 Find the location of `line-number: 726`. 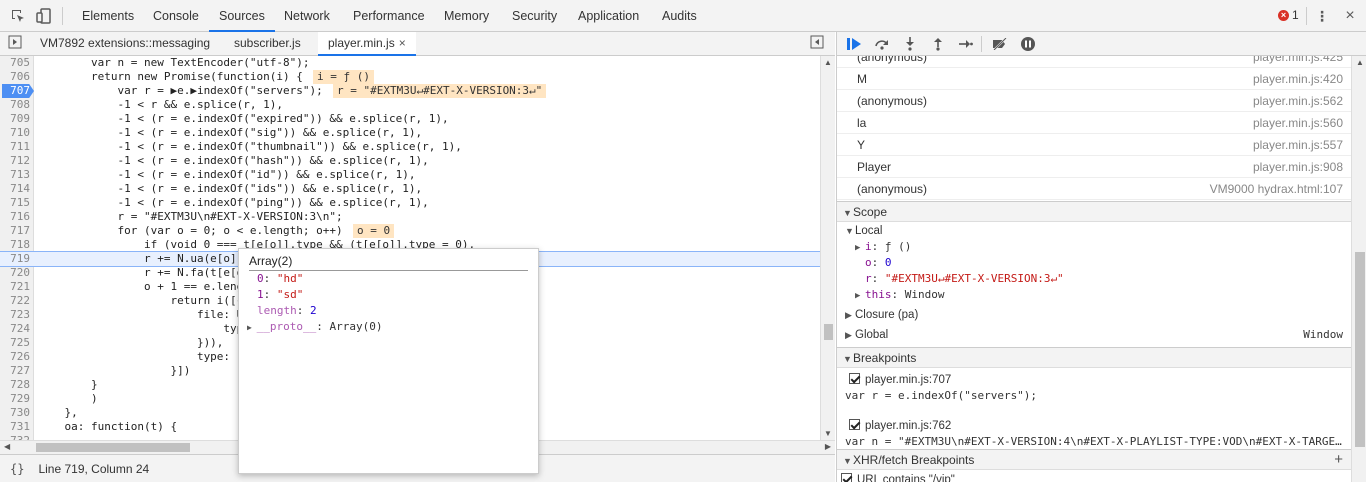

line-number: 726 is located at coordinates (15, 357).